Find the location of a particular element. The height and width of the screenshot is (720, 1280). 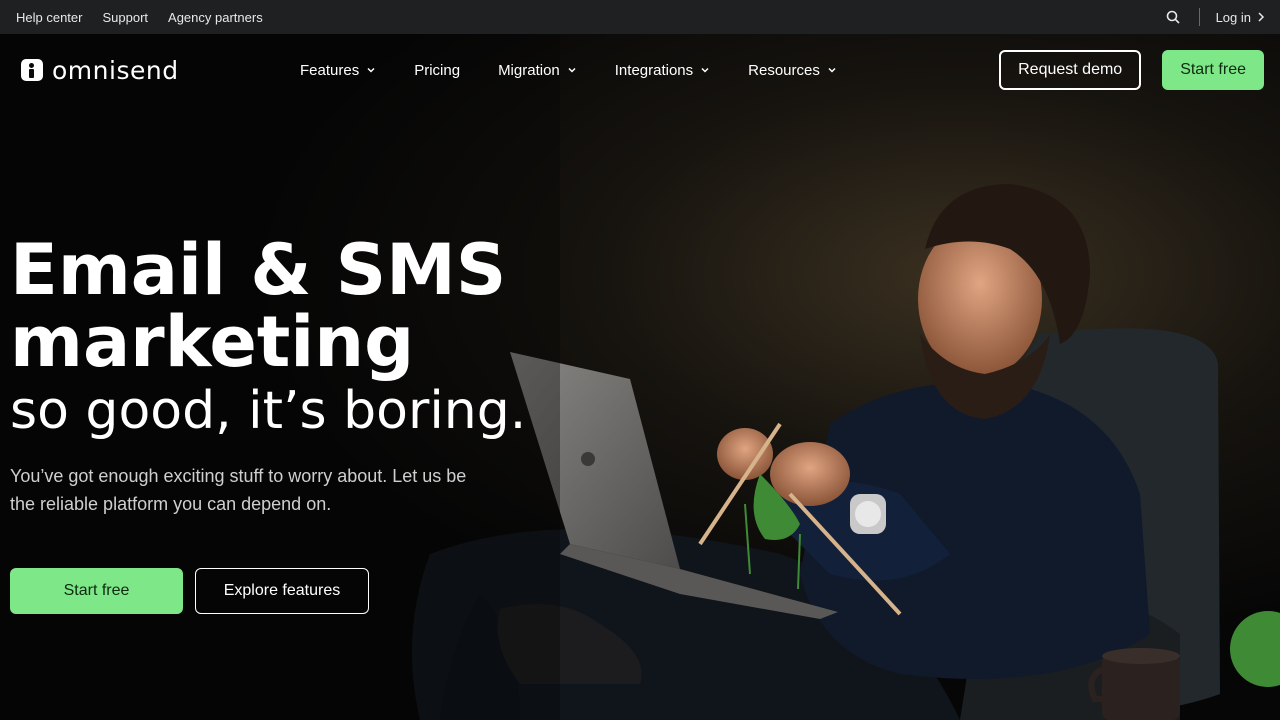

nav-item-pricing: Pricing is located at coordinates (437, 70).